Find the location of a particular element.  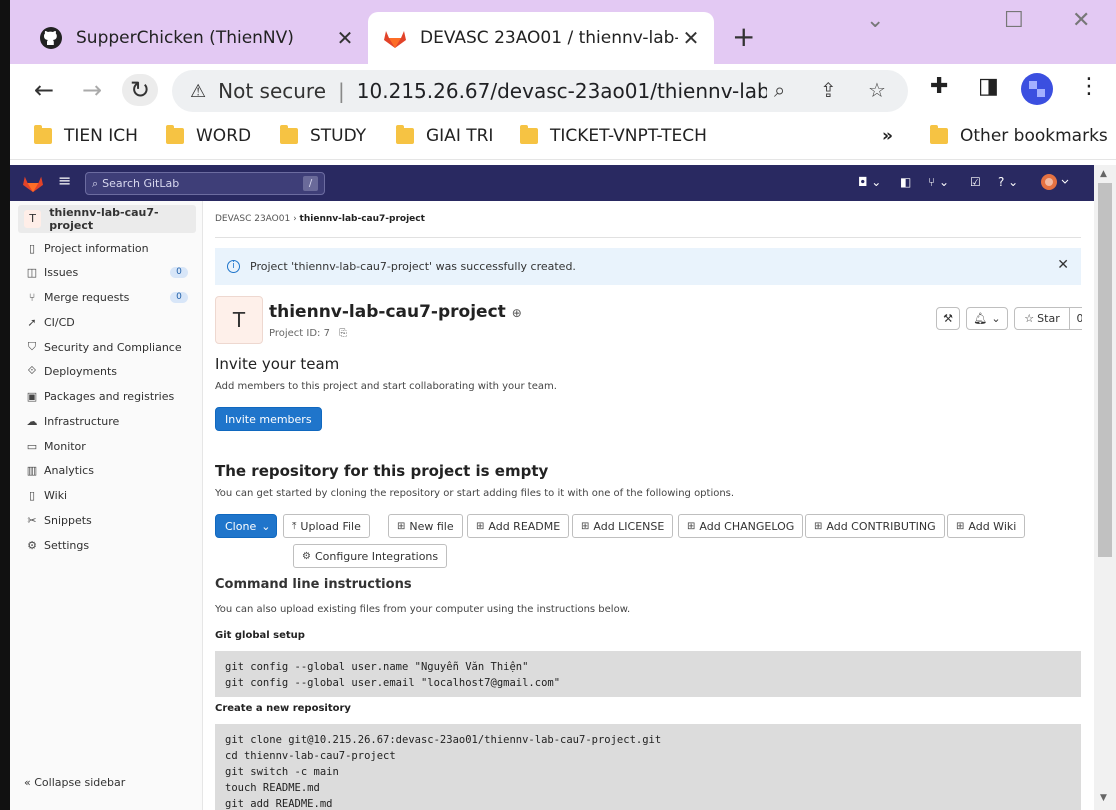

star-icon: ☆ is located at coordinates (877, 90).